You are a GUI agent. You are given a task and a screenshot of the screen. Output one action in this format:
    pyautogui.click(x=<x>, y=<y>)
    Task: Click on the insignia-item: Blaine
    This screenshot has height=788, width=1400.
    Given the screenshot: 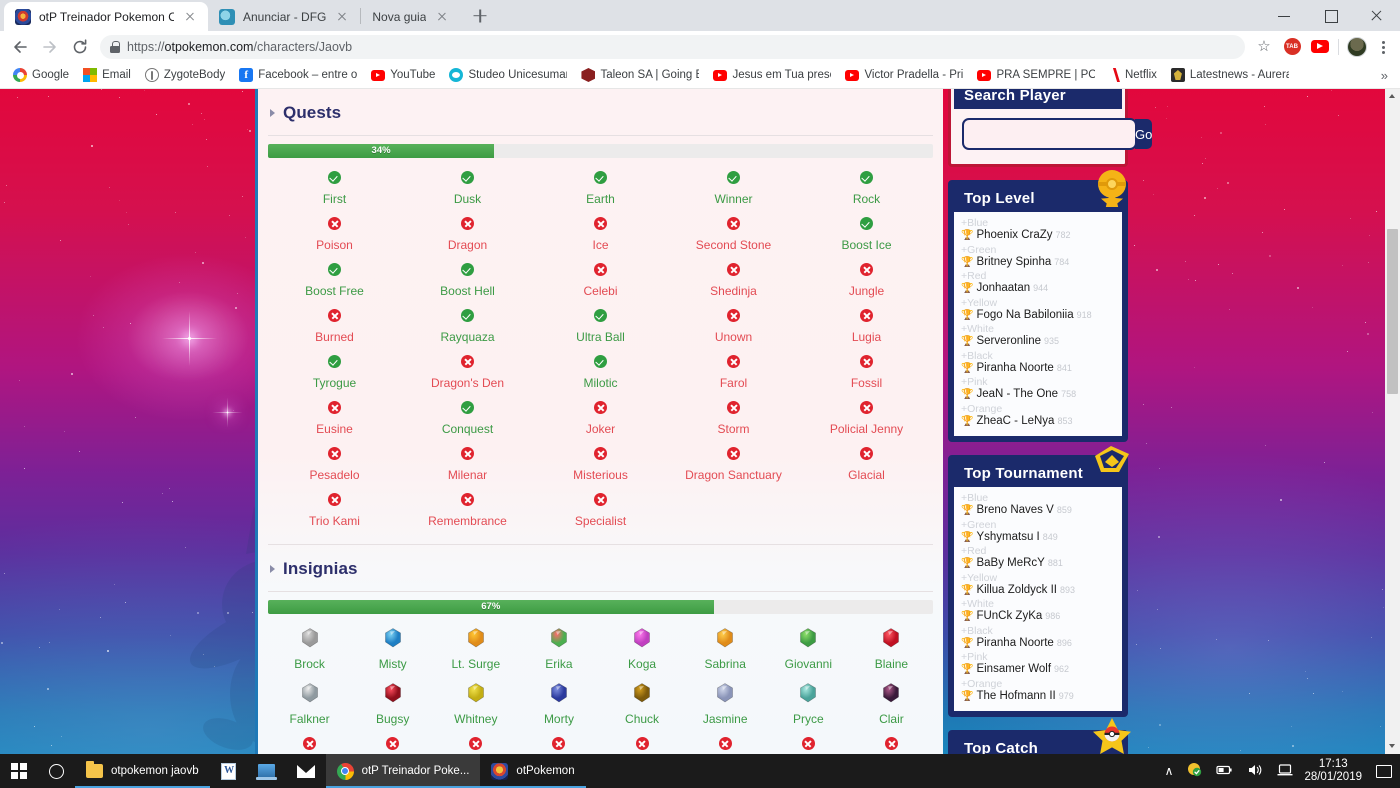 What is the action you would take?
    pyautogui.click(x=891, y=649)
    